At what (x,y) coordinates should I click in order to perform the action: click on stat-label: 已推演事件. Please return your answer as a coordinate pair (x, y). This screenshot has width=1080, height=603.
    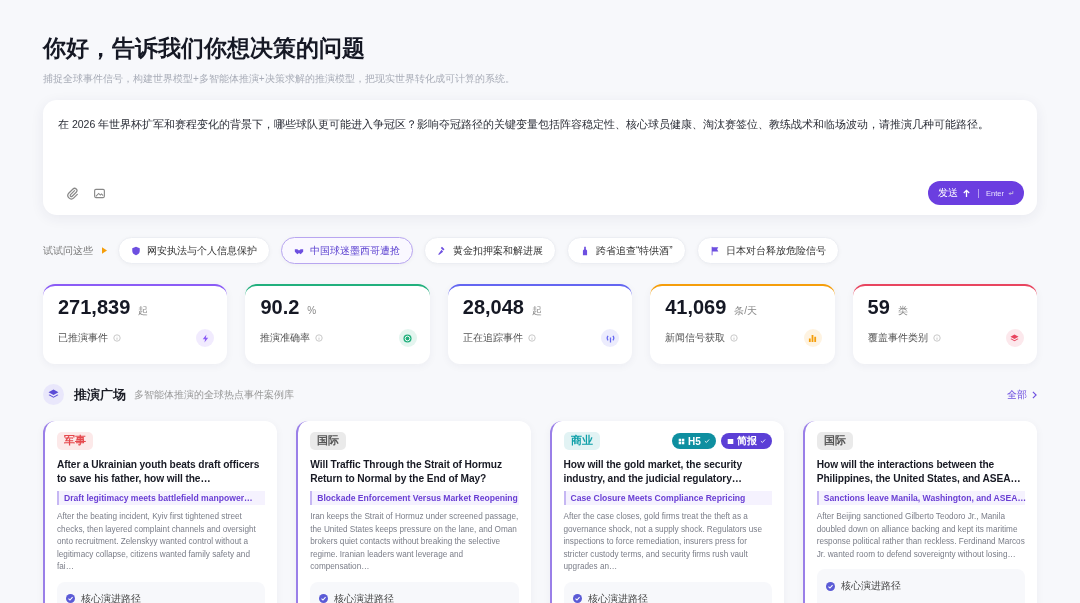
    Looking at the image, I should click on (83, 338).